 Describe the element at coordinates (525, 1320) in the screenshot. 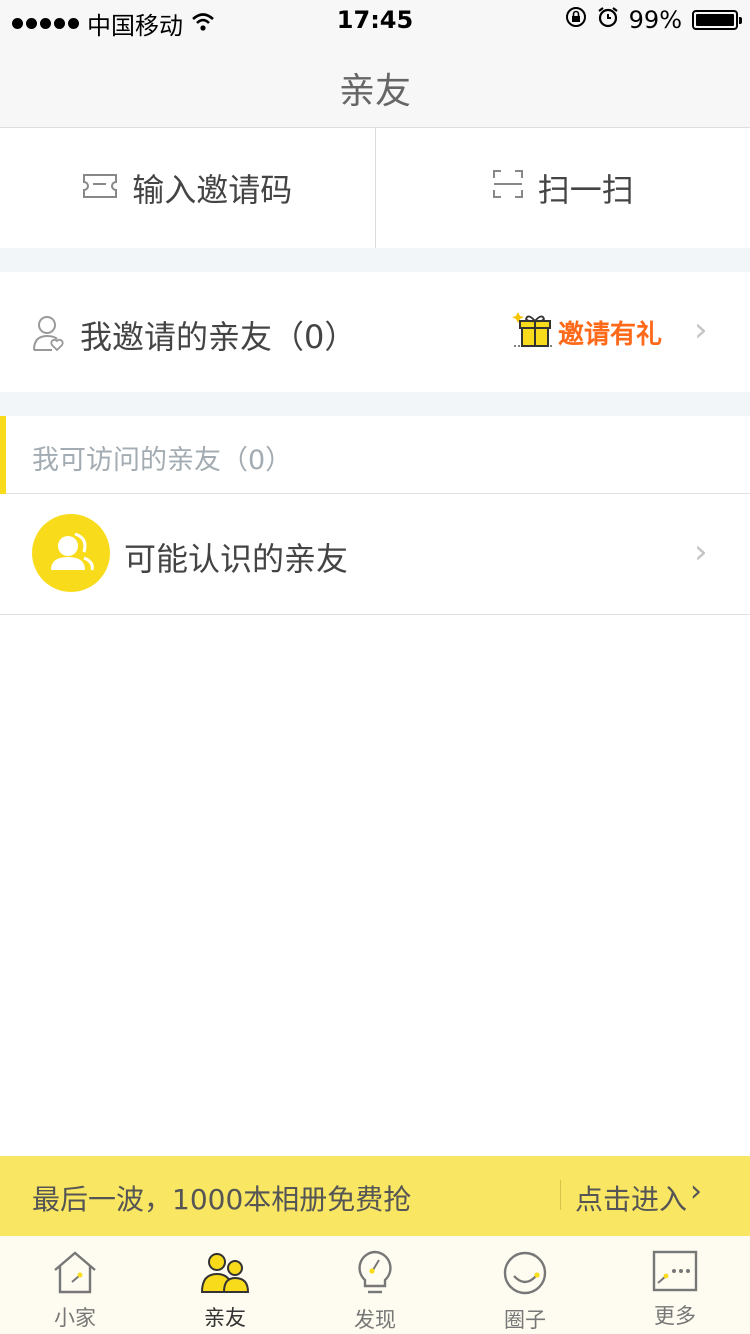

I see `tab-circle-label: 圈子` at that location.